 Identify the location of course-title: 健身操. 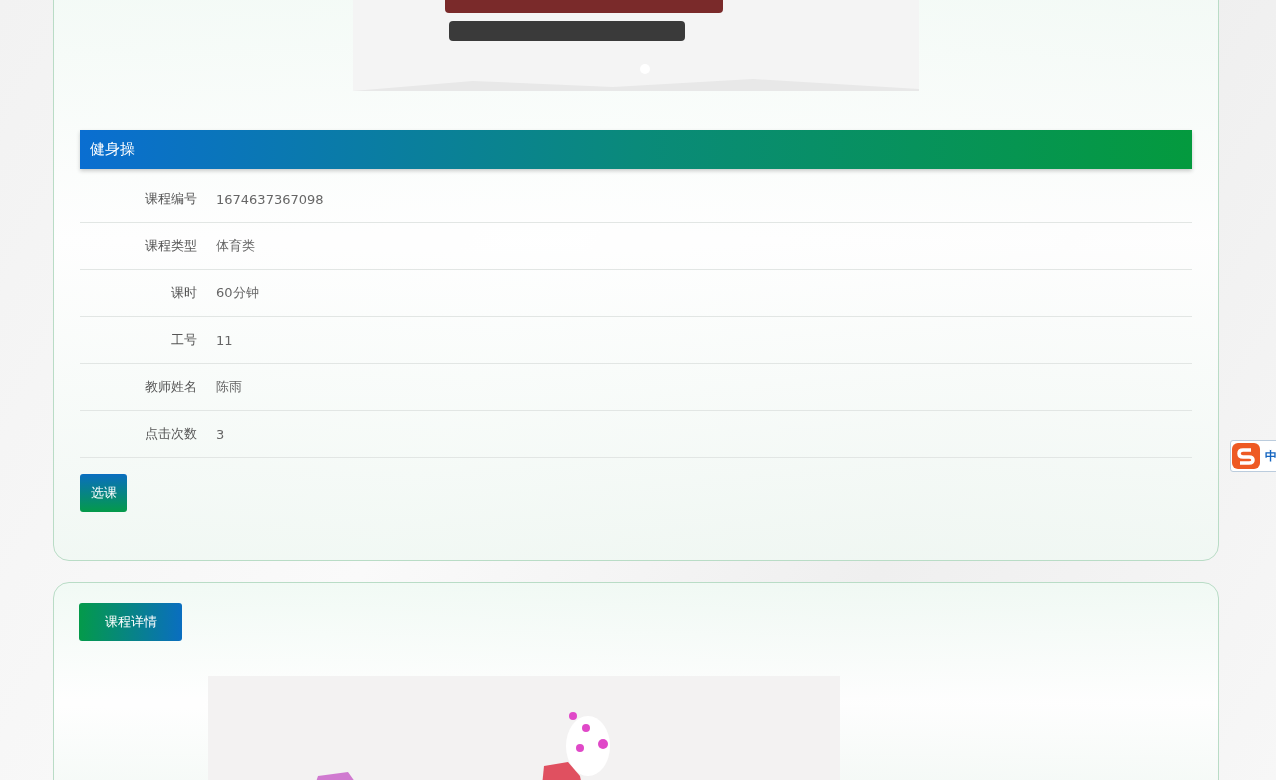
(636, 149).